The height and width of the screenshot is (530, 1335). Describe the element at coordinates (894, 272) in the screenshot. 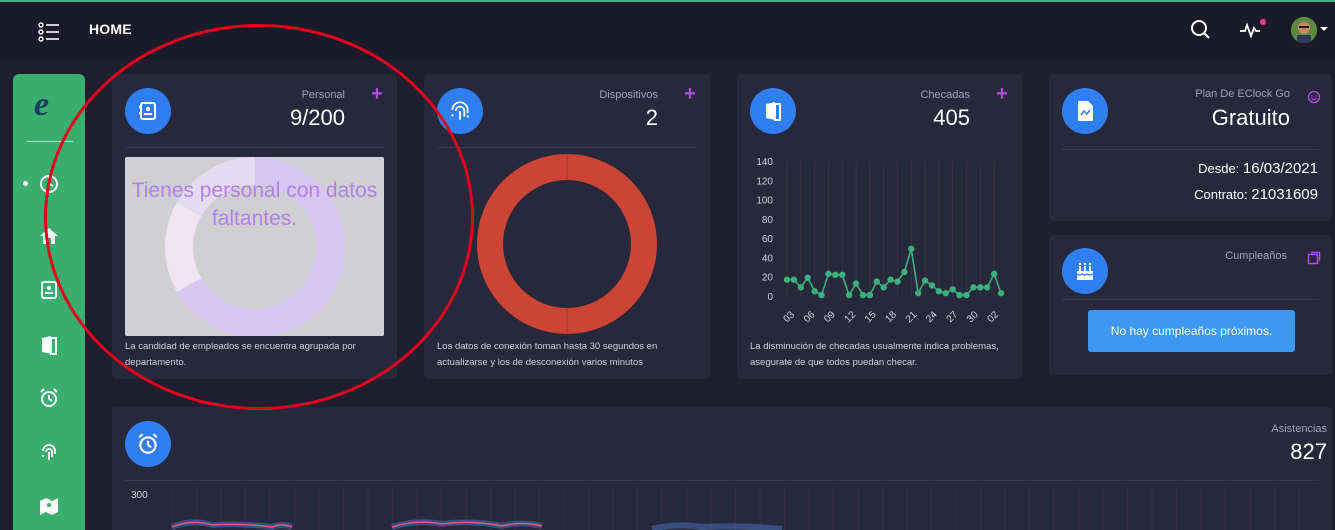

I see `series-line` at that location.